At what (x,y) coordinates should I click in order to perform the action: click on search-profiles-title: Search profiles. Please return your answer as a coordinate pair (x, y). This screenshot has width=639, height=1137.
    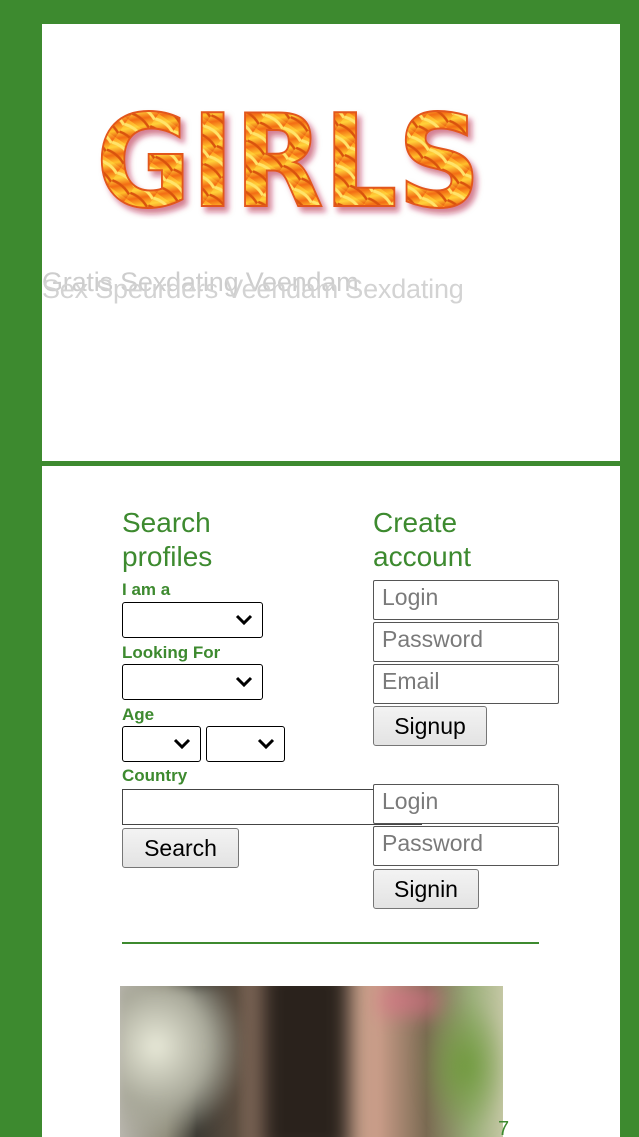
    Looking at the image, I should click on (167, 539).